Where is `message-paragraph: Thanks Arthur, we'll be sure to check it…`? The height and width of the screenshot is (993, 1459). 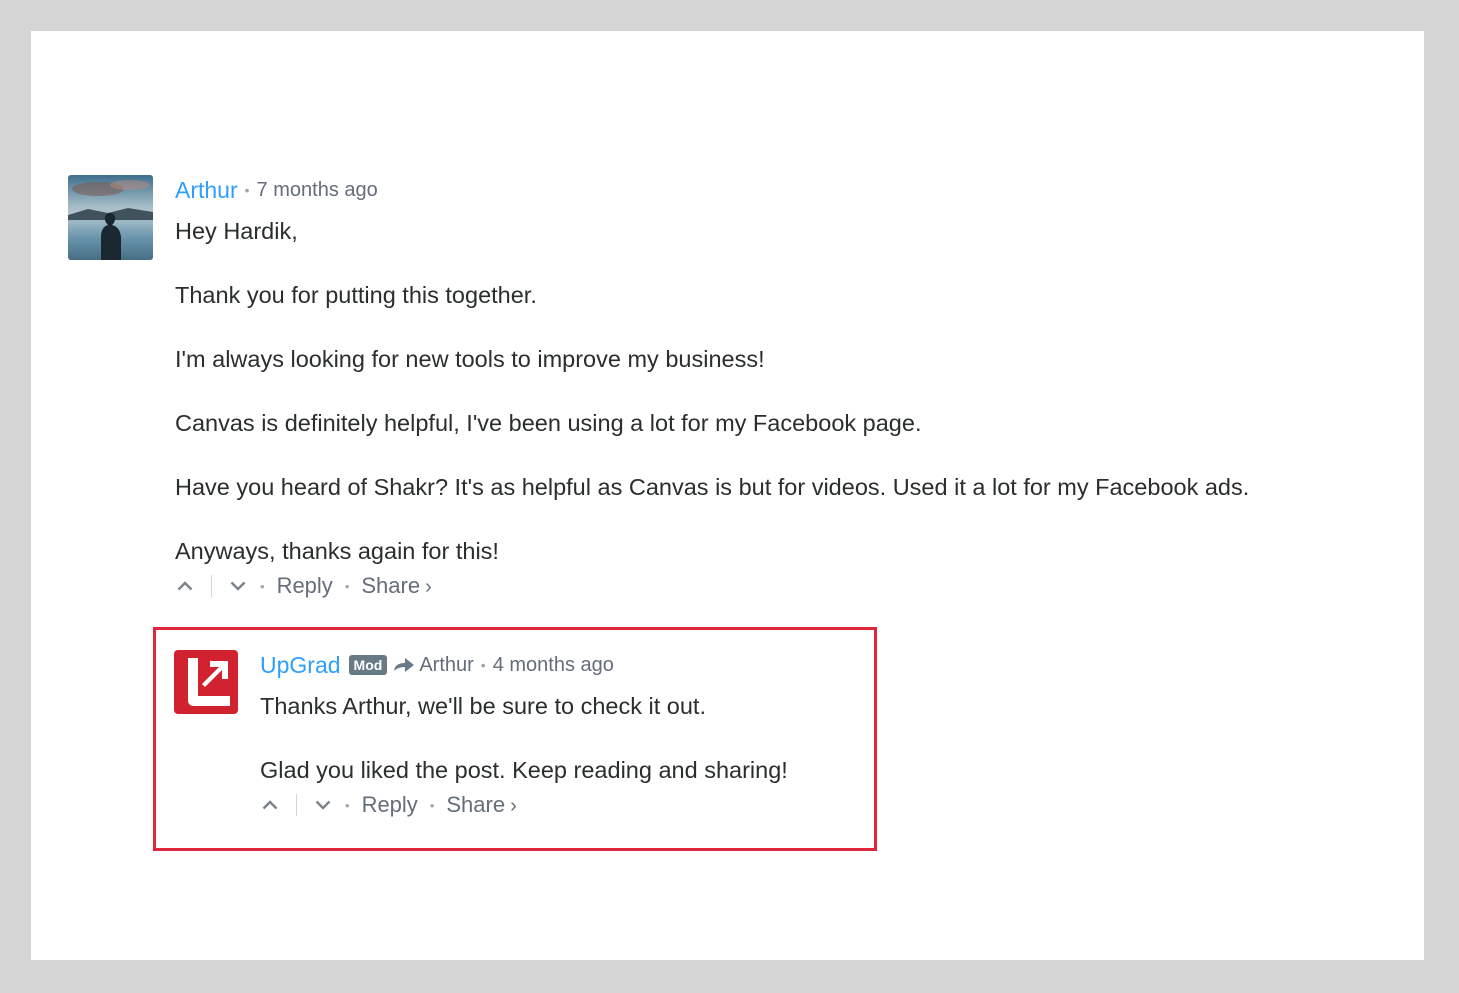 message-paragraph: Thanks Arthur, we'll be sure to check it… is located at coordinates (483, 706).